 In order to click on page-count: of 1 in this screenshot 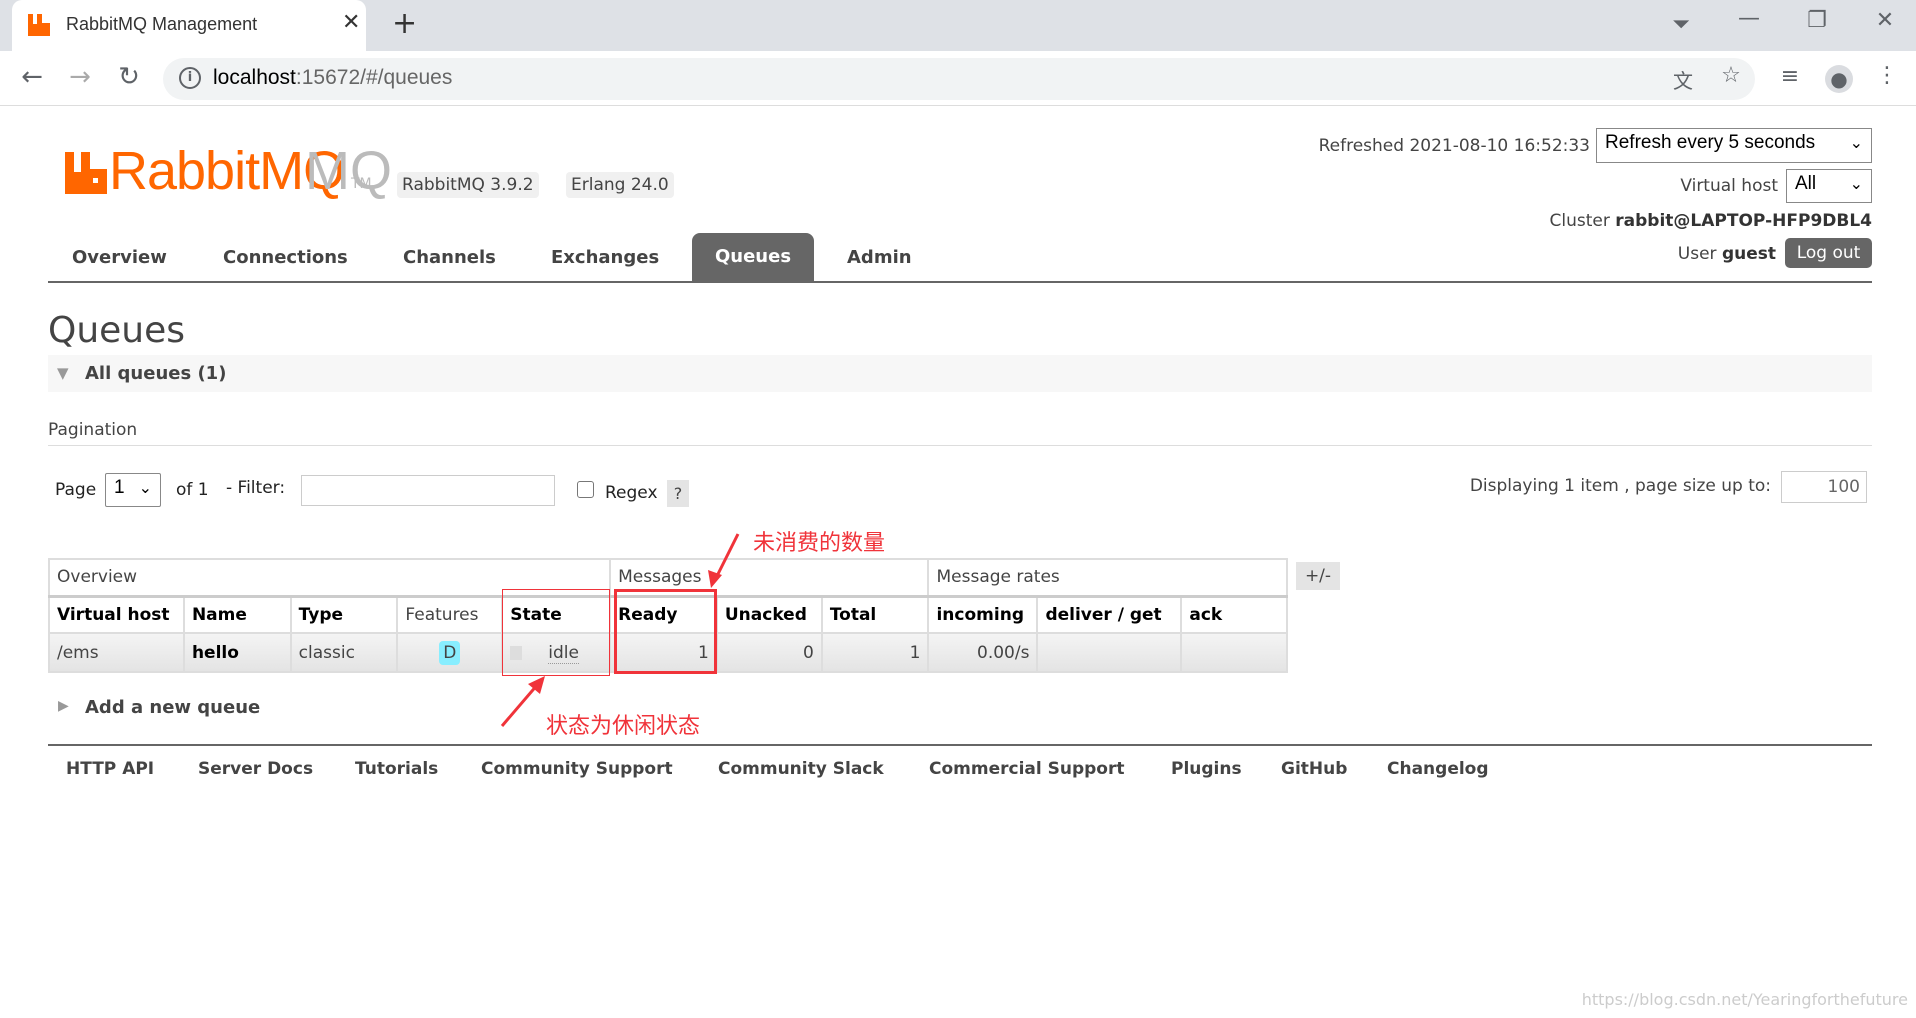, I will do `click(192, 490)`.